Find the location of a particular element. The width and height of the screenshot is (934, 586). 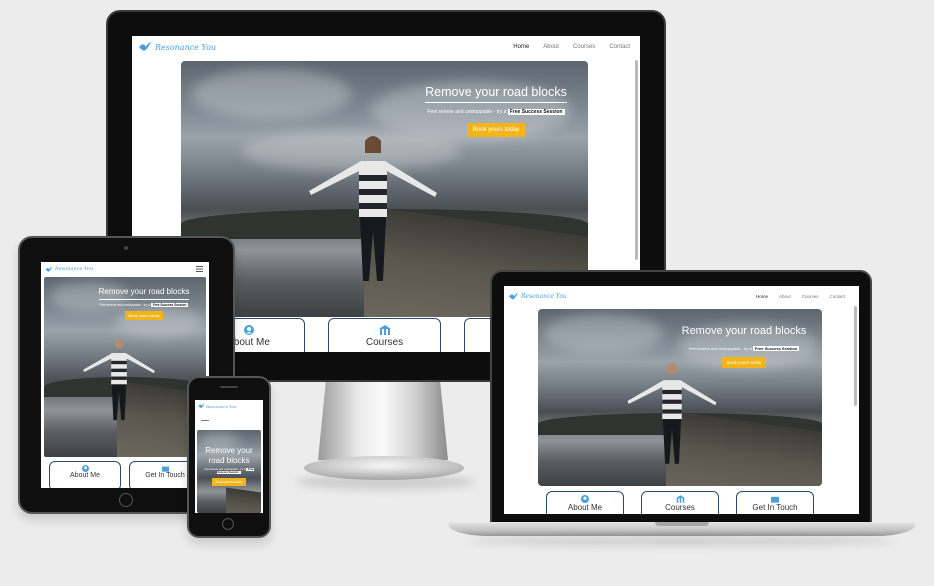

phone-navbar: Resonance You is located at coordinates (229, 410).